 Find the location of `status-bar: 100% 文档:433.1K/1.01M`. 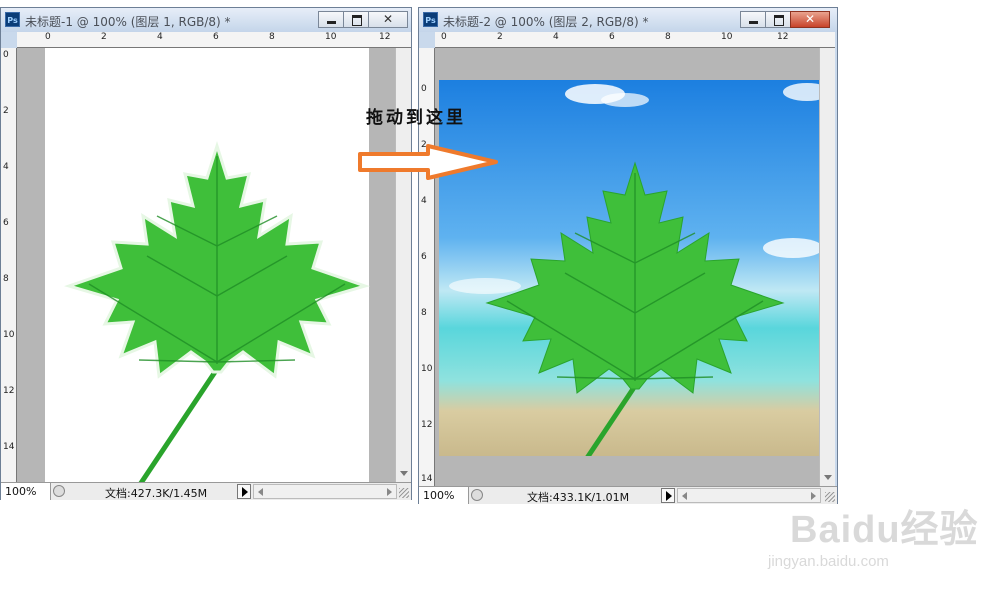

status-bar: 100% 文档:433.1K/1.01M is located at coordinates (628, 495).